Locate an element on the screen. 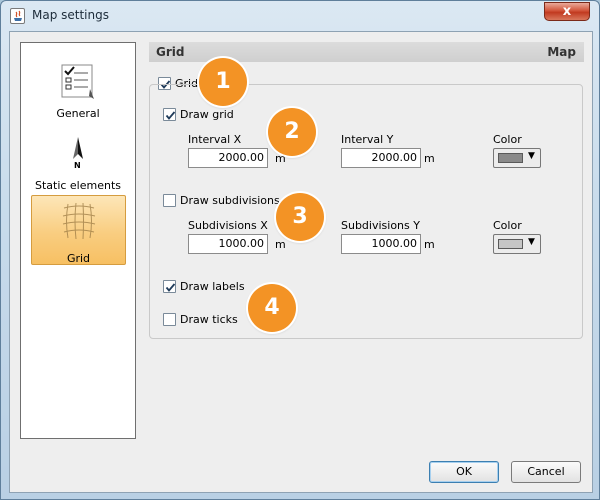 The image size is (600, 500). callout-badge-2: 2 is located at coordinates (292, 132).